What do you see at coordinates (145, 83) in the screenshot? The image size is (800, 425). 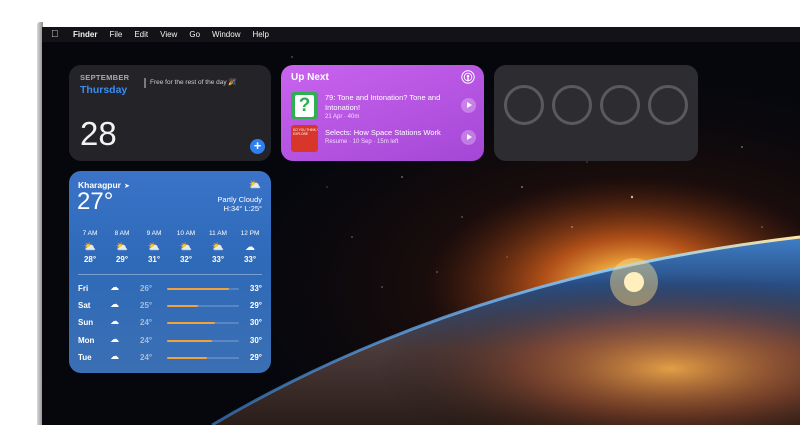 I see `event-divider` at bounding box center [145, 83].